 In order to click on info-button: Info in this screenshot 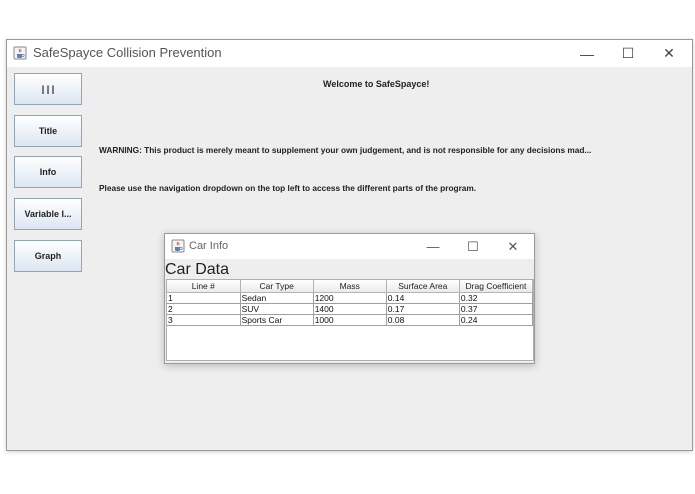, I will do `click(48, 172)`.